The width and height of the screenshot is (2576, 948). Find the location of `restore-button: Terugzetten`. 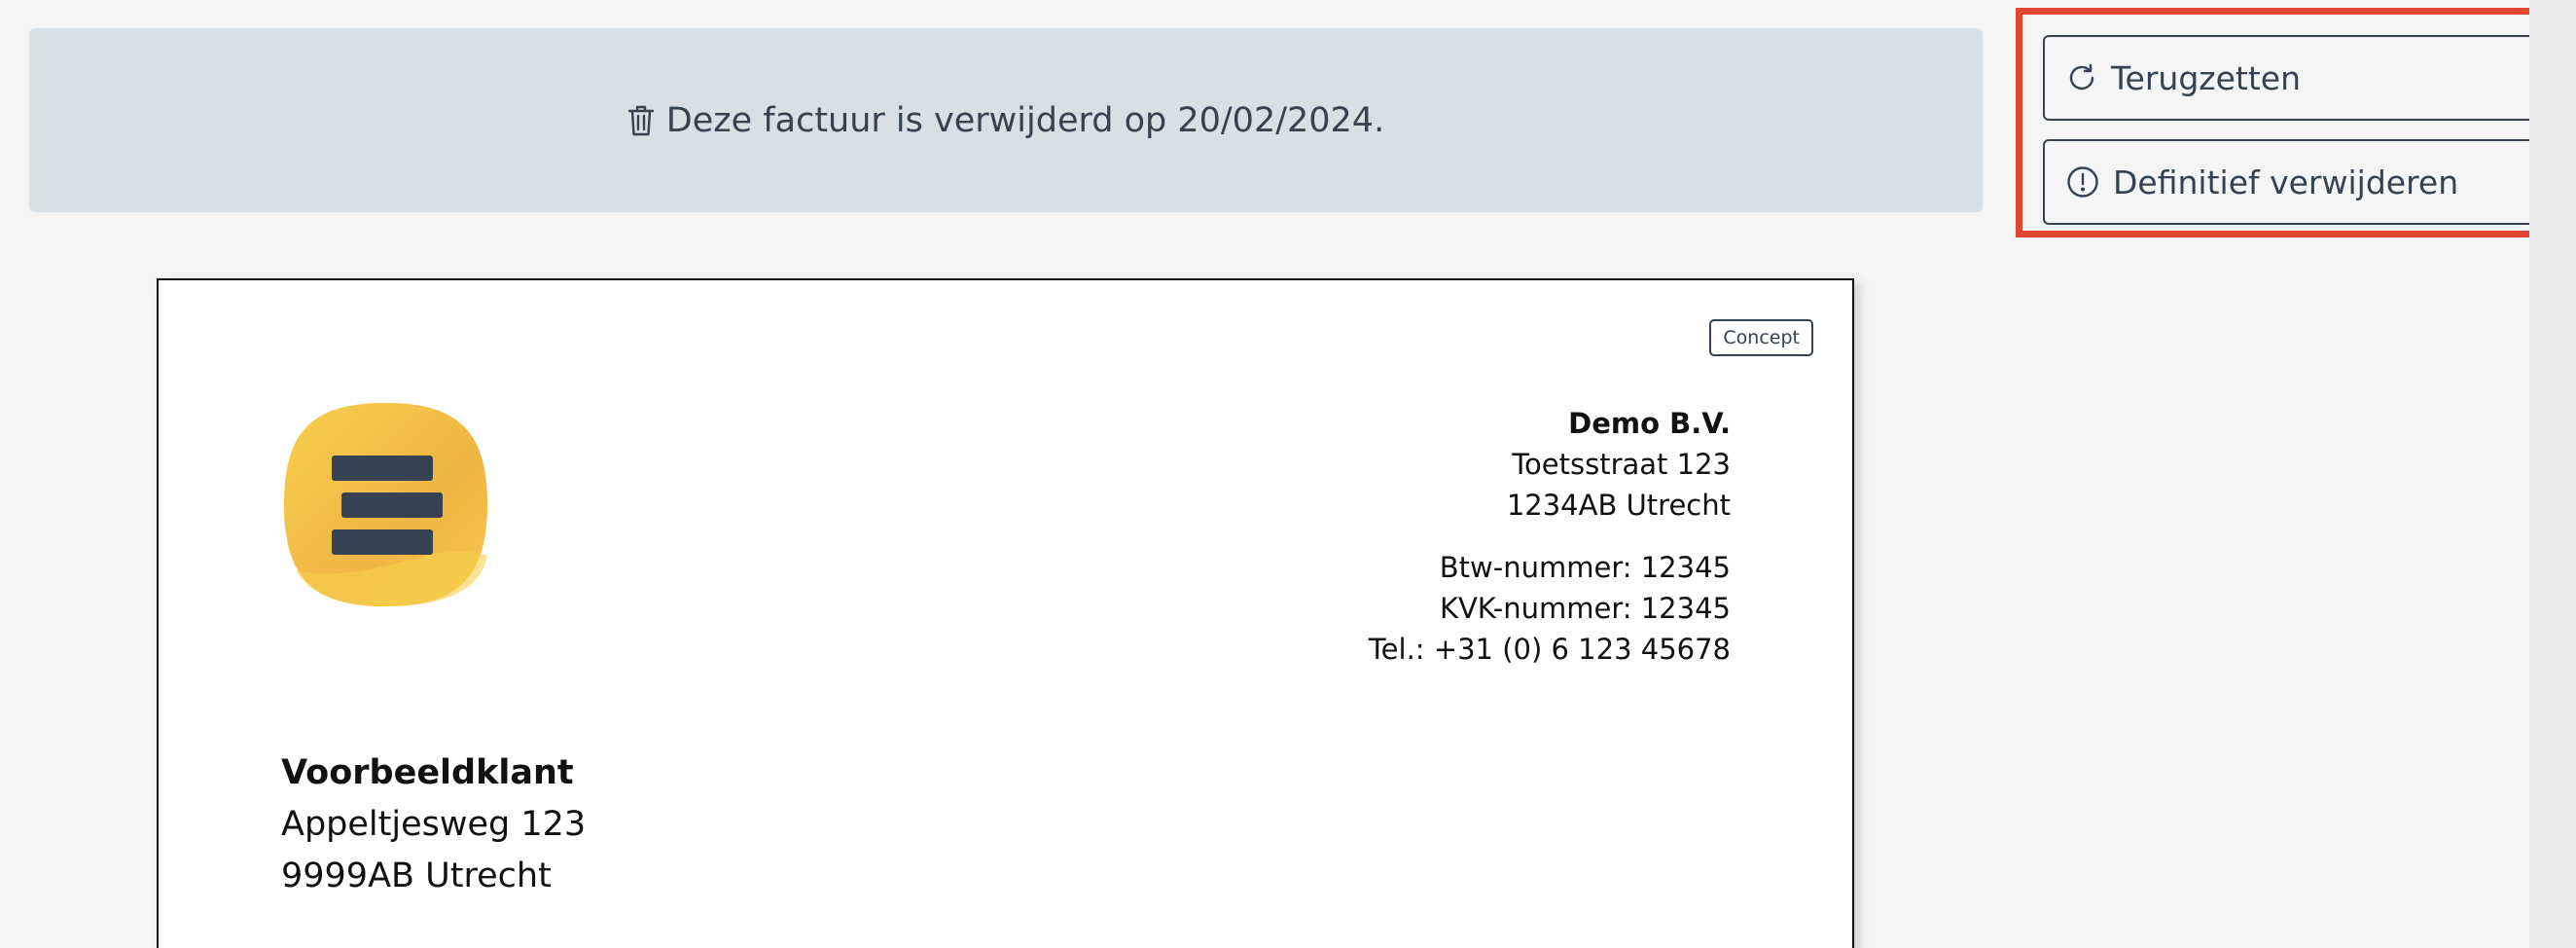

restore-button: Terugzetten is located at coordinates (2294, 78).